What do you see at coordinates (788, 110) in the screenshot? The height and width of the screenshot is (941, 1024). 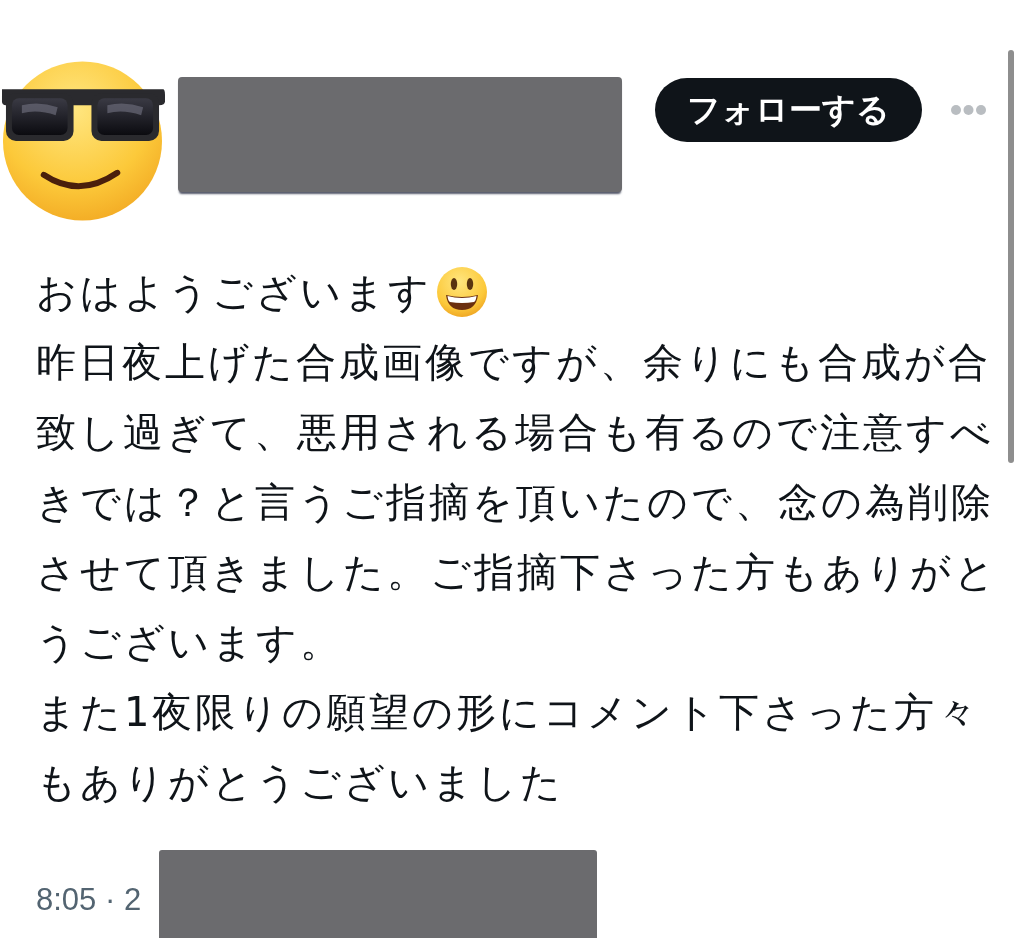 I see `follow-button: フォローする` at bounding box center [788, 110].